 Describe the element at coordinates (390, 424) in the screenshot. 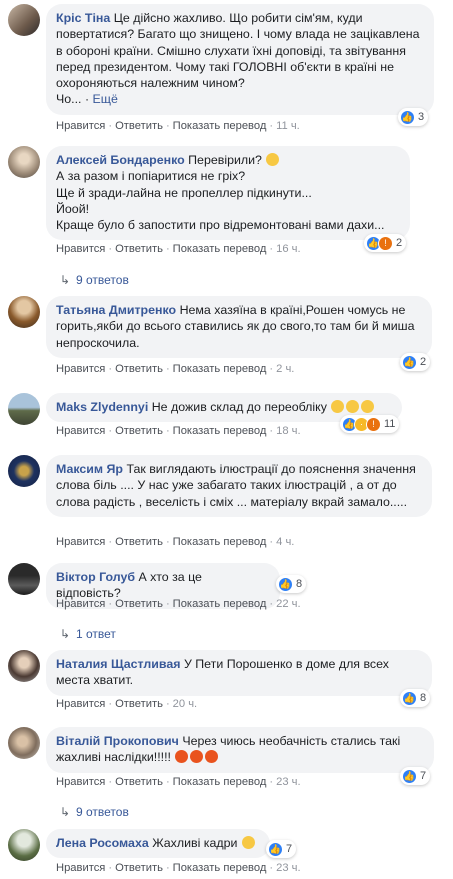

I see `reaction-count: 11` at that location.